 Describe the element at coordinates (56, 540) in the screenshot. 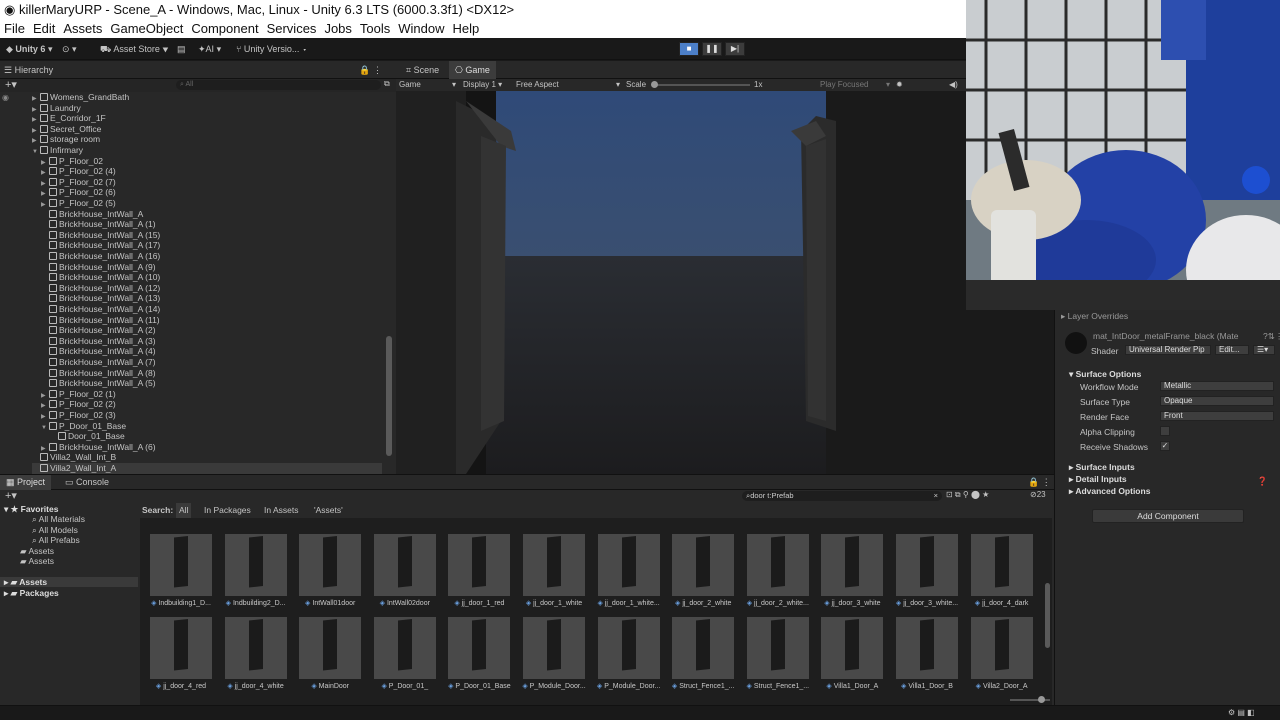

I see `favorites-item: ⌕ All Prefabs` at that location.